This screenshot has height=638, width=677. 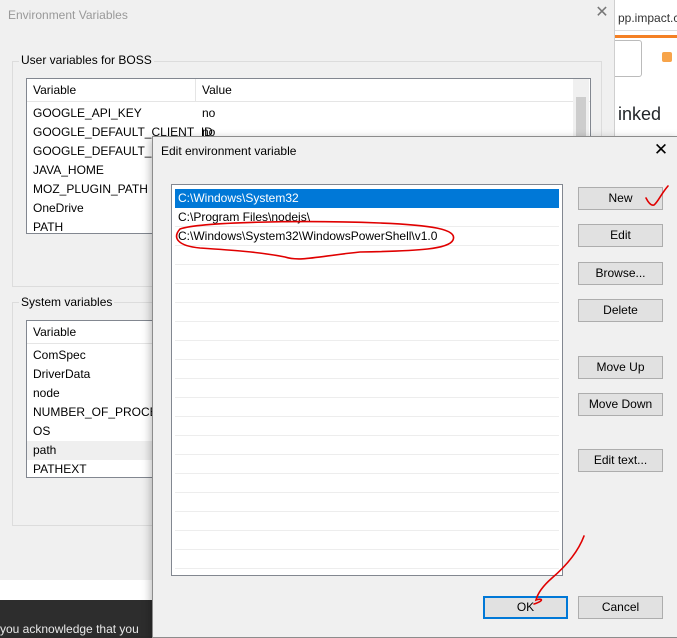 What do you see at coordinates (58, 208) in the screenshot?
I see `variable-name: OneDrive` at bounding box center [58, 208].